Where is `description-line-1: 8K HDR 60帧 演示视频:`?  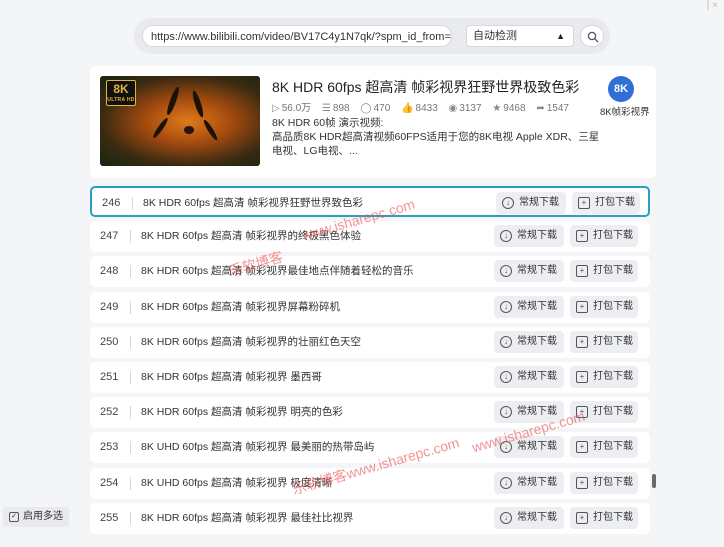
description-line-1: 8K HDR 60帧 演示视频: is located at coordinates (328, 123).